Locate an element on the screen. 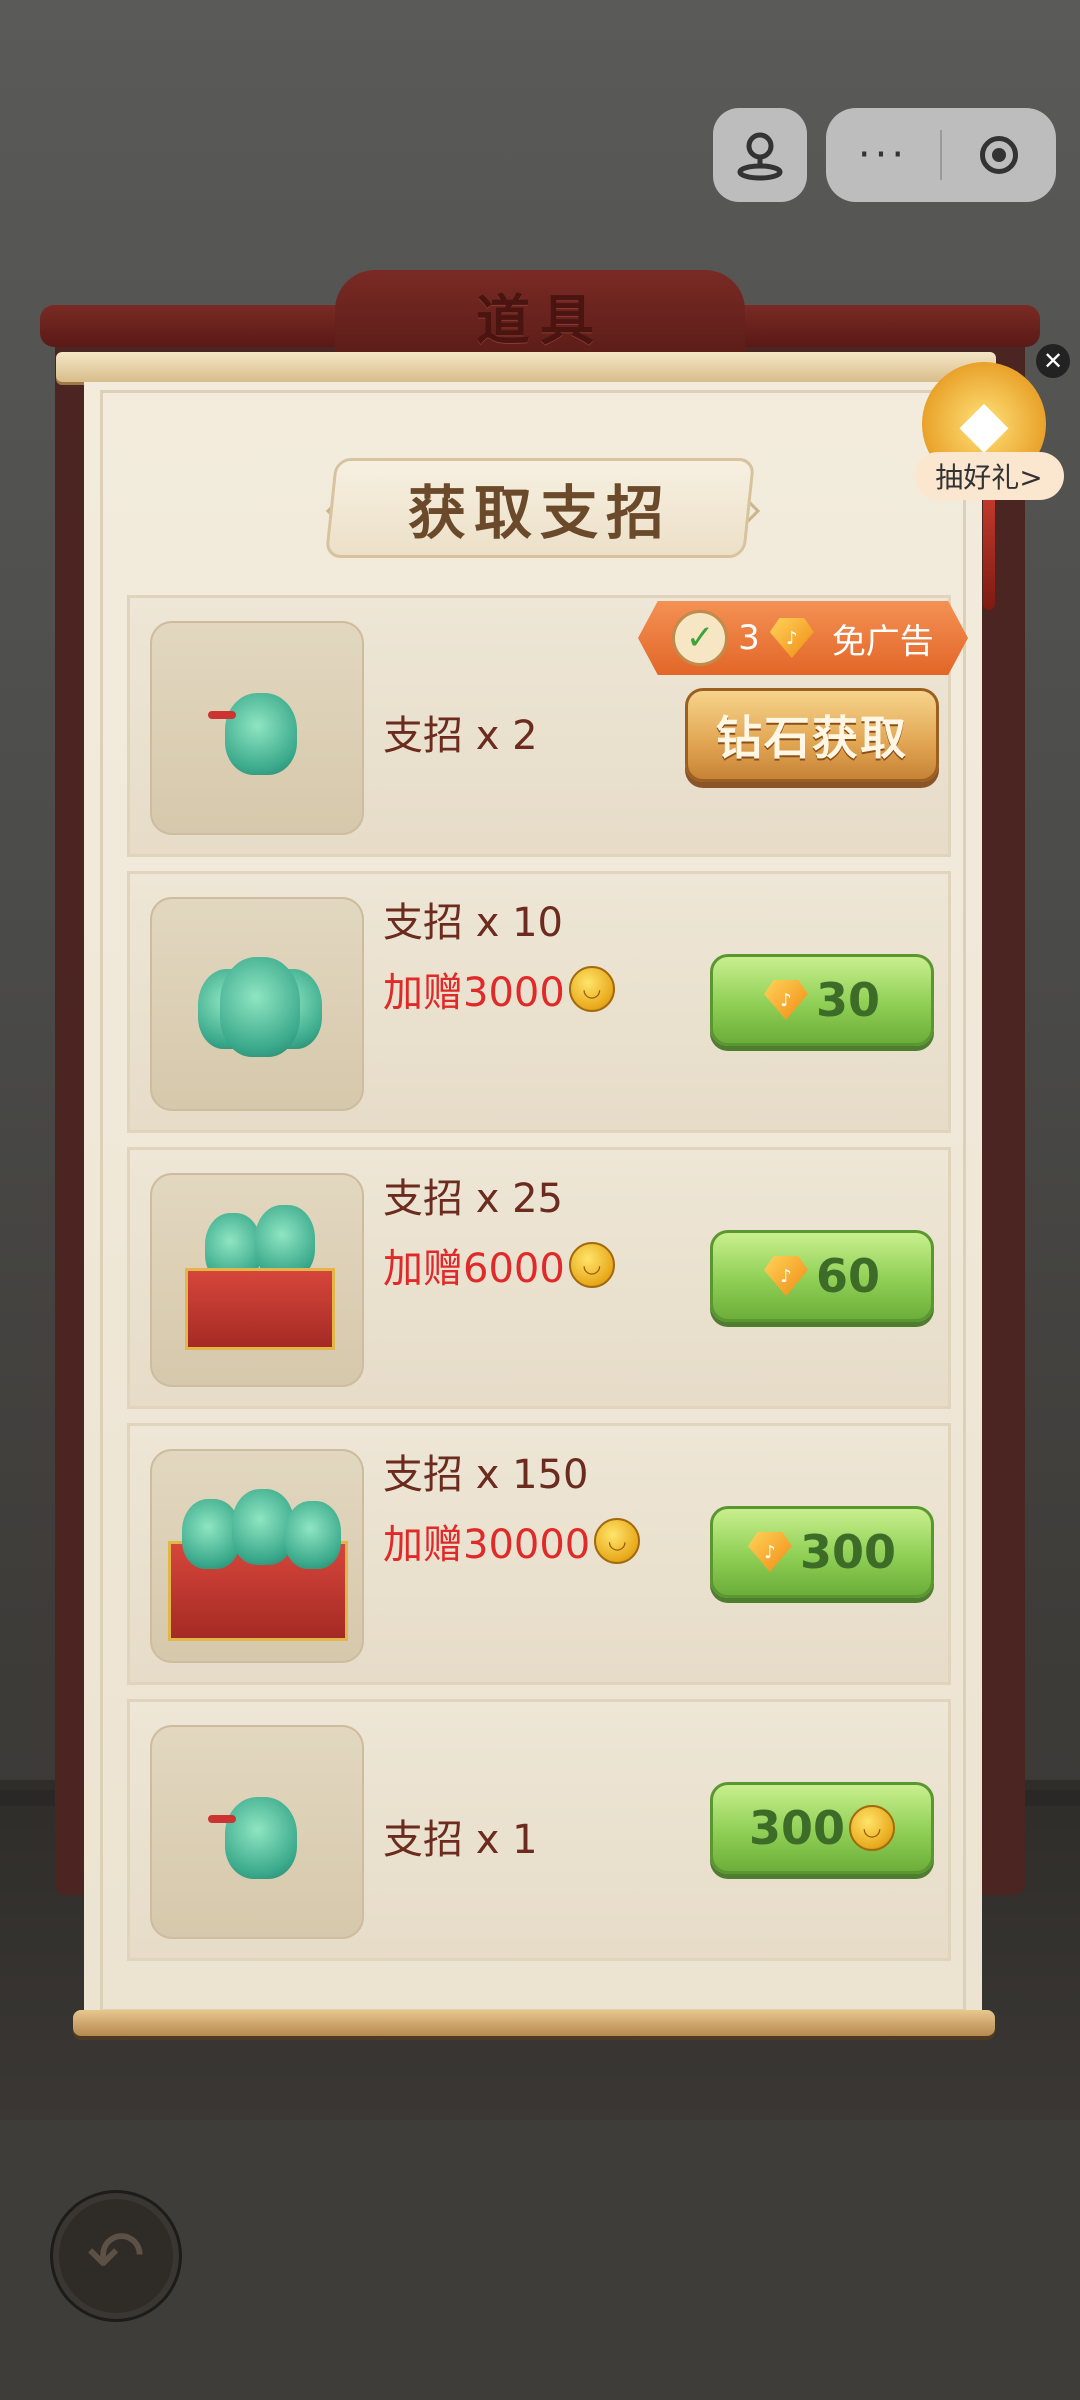 Image resolution: width=1080 pixels, height=2400 pixels. item-bonus: 加赠30000 ◡ is located at coordinates (512, 1541).